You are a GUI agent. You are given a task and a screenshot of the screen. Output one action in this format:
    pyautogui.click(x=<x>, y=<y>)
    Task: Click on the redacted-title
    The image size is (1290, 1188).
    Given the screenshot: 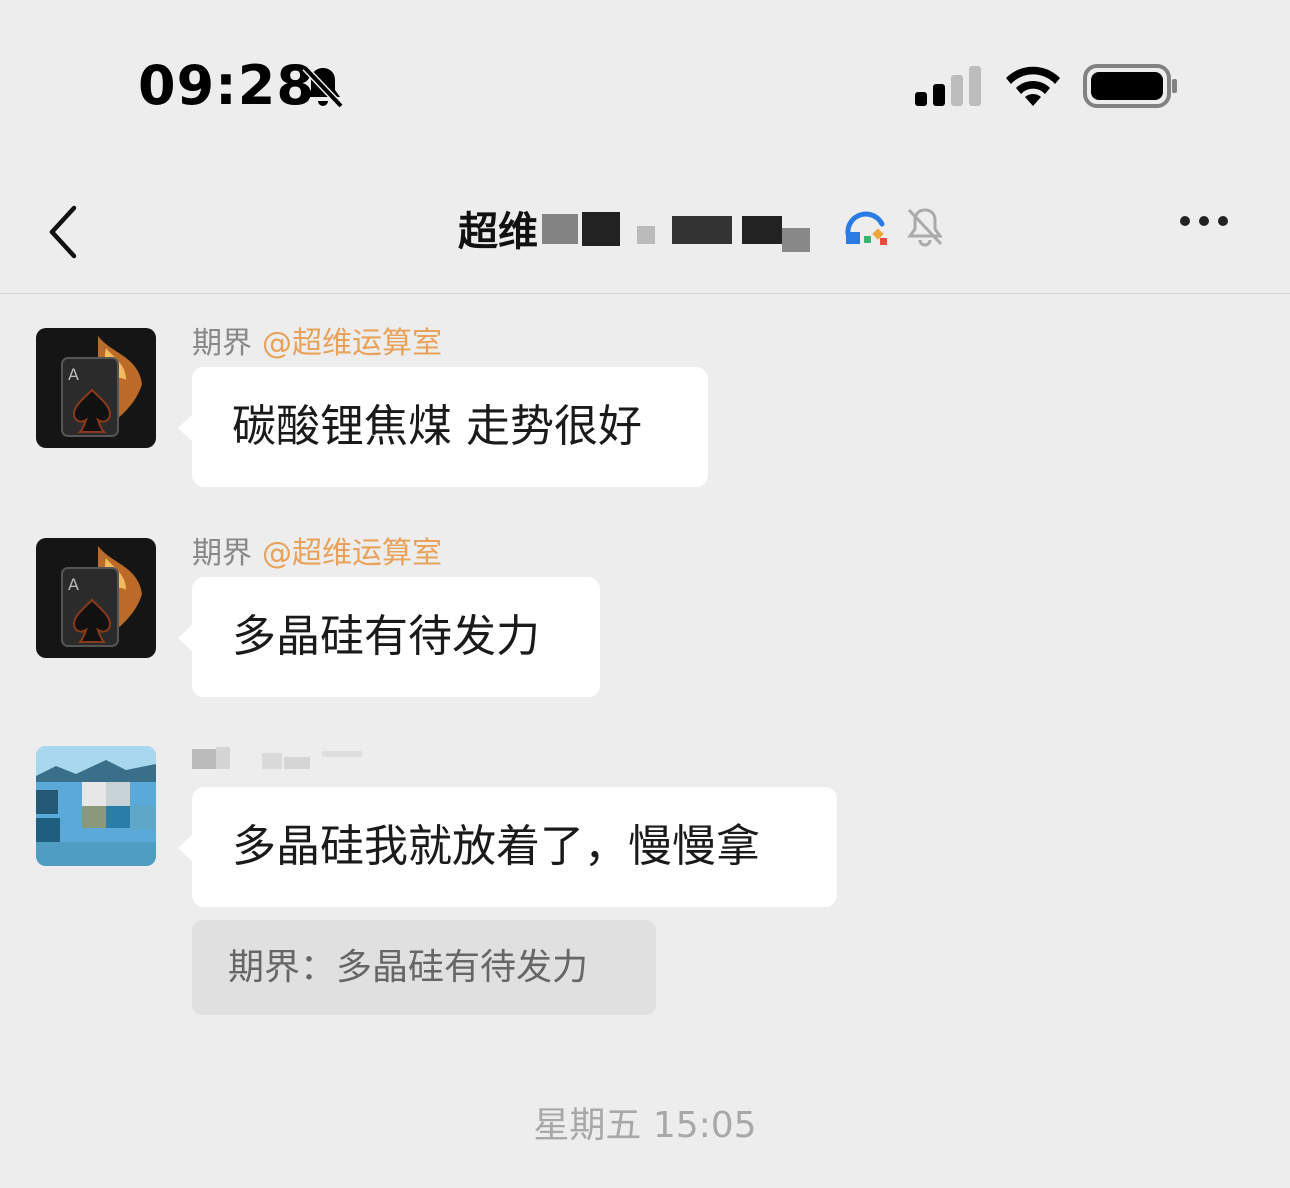 What is the action you would take?
    pyautogui.click(x=677, y=230)
    